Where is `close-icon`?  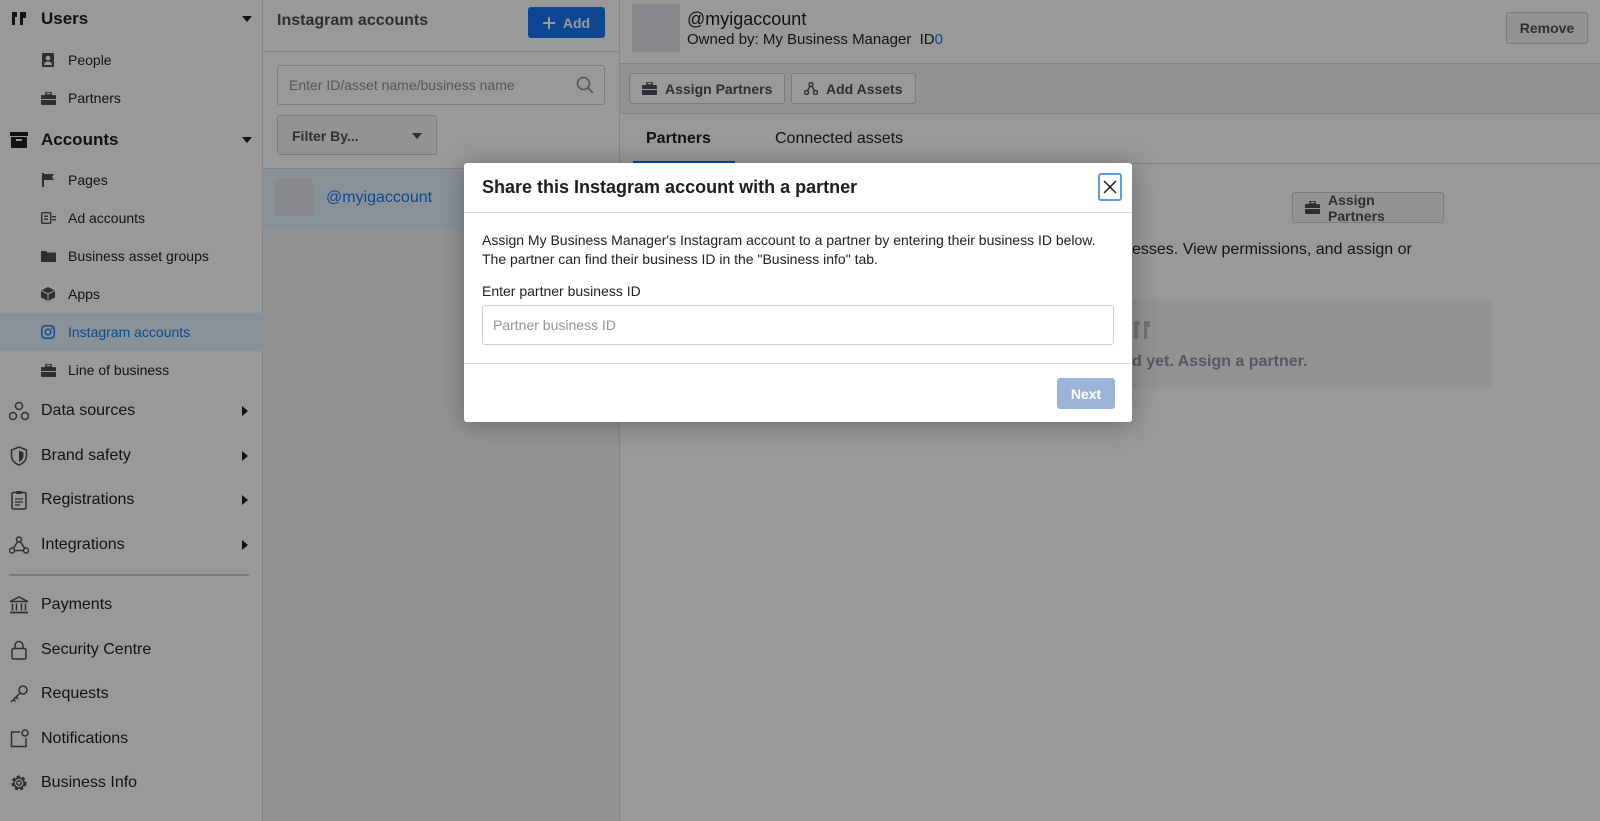
close-icon is located at coordinates (1110, 187).